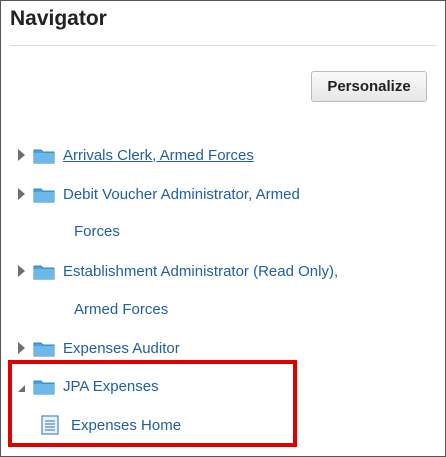 This screenshot has height=457, width=446. I want to click on nav-item-label-continued: Forces, so click(97, 231).